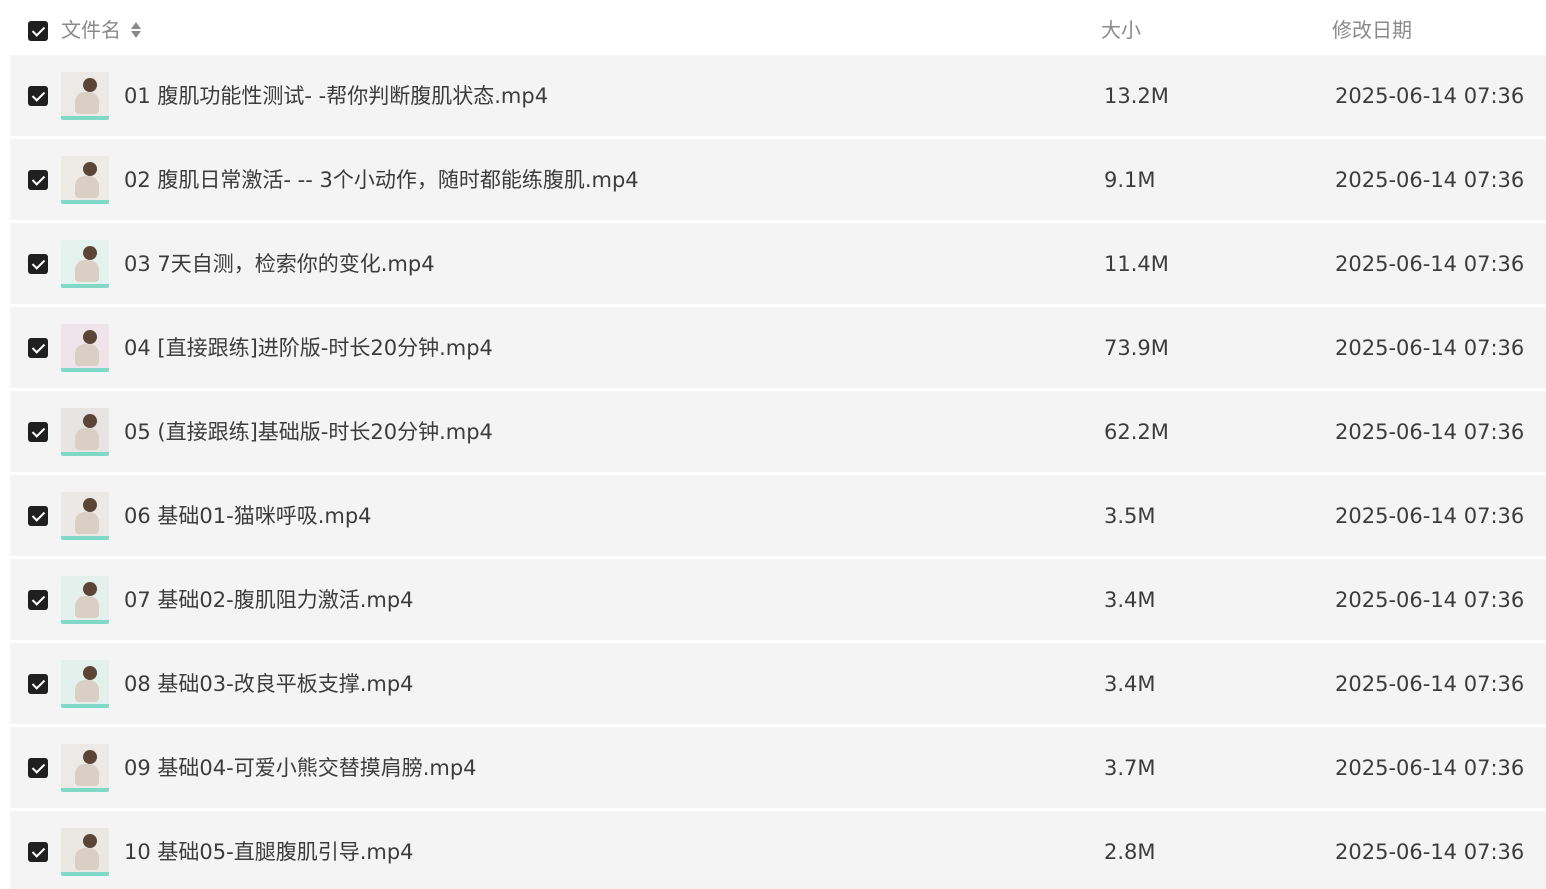  I want to click on file-name: 01 腹肌功能性测试- -帮你判断腹肌状态.mp4, so click(336, 96).